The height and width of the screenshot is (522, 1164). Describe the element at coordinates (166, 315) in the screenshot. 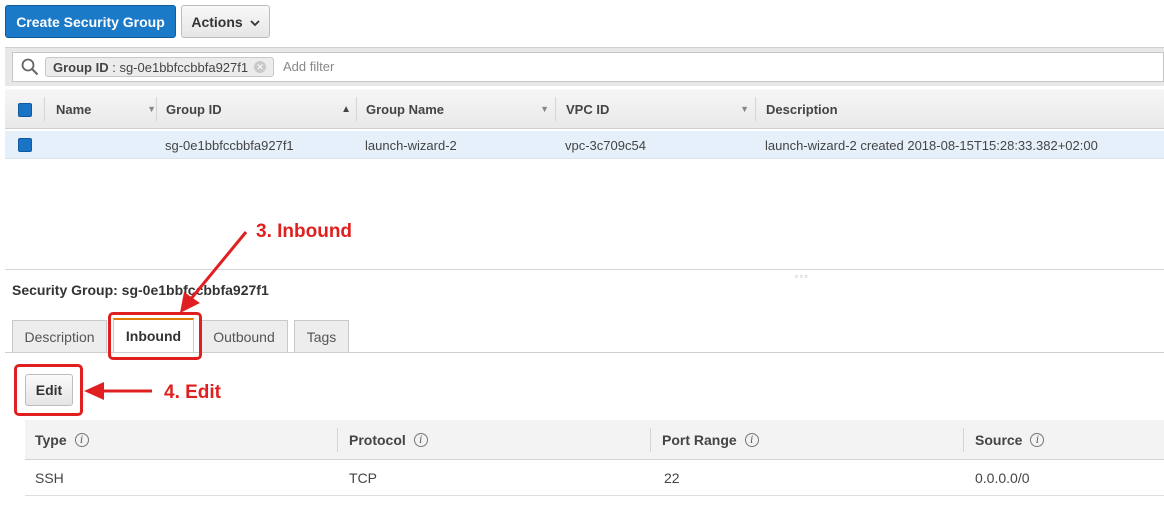

I see `annotation-arrows` at that location.